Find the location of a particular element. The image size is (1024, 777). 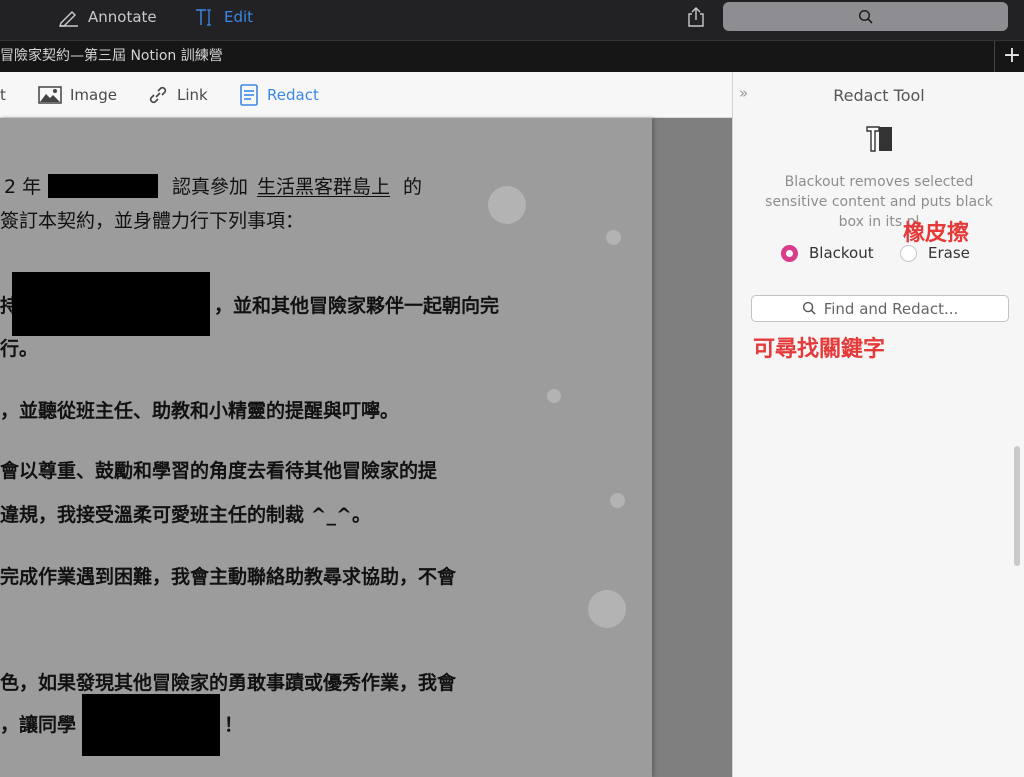

panel-title: Redact Tool is located at coordinates (879, 95).